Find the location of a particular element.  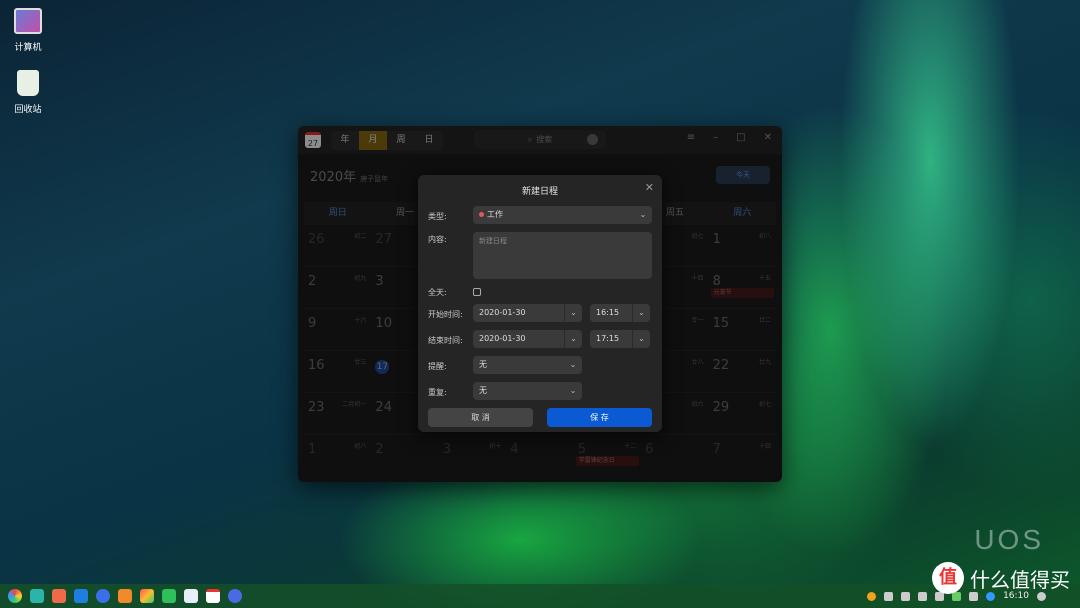

launcher-icon is located at coordinates (15, 596).